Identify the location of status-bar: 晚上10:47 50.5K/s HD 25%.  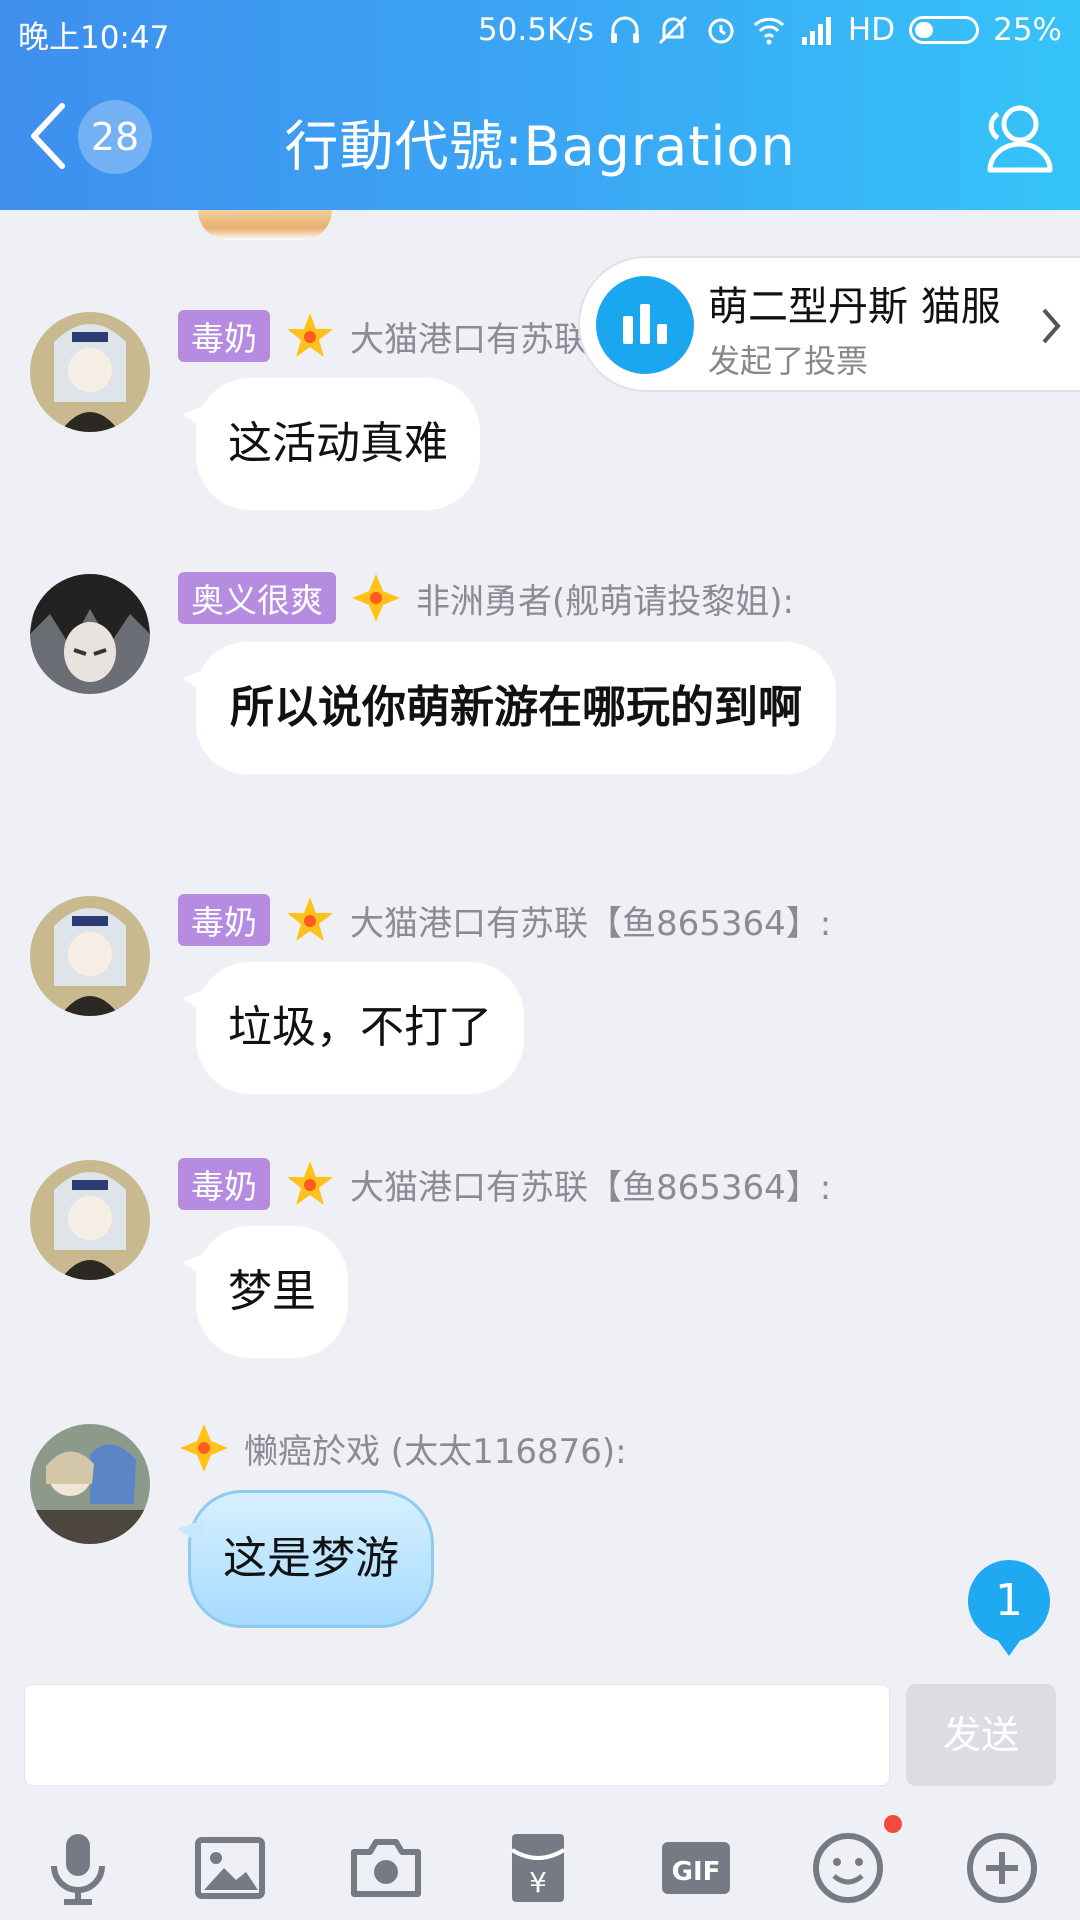
(540, 31).